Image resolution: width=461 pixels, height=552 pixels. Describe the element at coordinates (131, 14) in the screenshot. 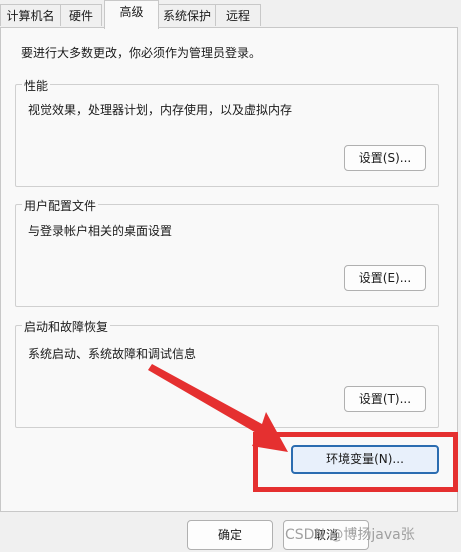

I see `tab-advanced: 高级` at that location.